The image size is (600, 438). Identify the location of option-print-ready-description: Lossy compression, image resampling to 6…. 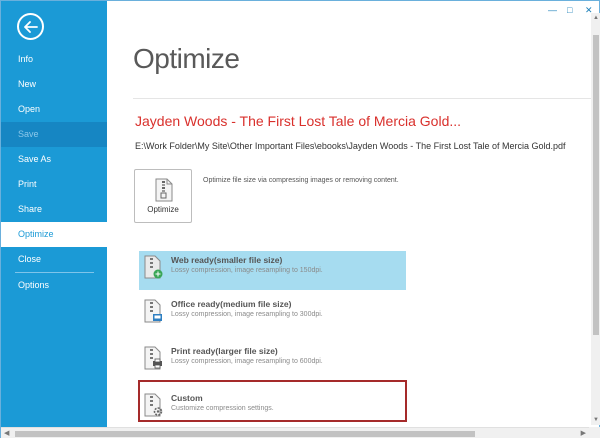
(247, 361).